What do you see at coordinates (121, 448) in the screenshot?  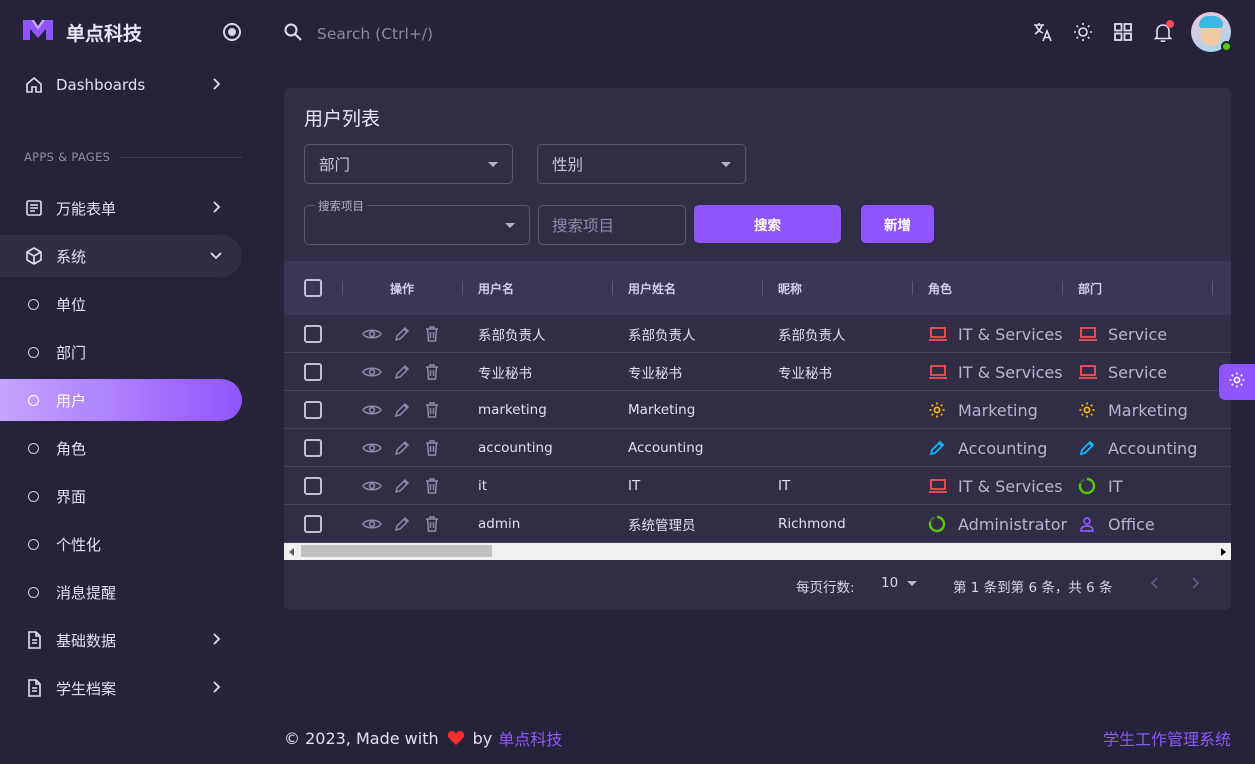 I see `sidebar-item-role: 角色` at bounding box center [121, 448].